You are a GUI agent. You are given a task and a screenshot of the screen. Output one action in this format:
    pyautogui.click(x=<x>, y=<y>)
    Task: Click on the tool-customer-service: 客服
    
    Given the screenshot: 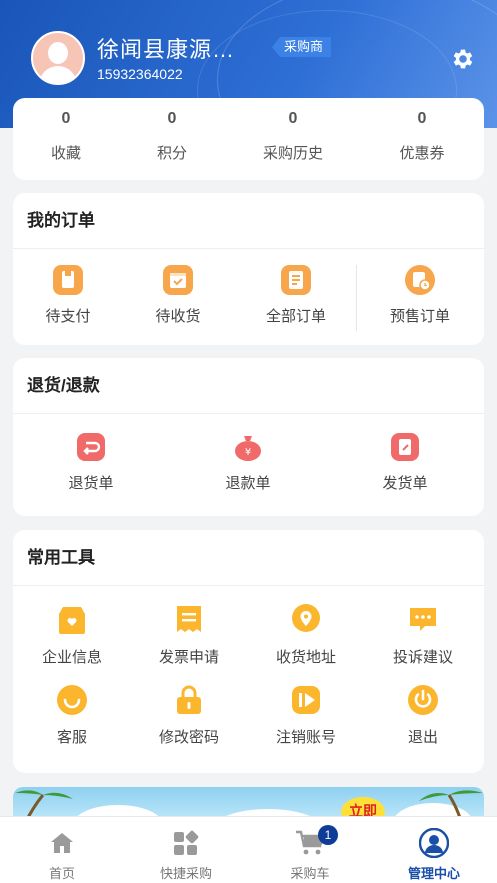 What is the action you would take?
    pyautogui.click(x=72, y=714)
    